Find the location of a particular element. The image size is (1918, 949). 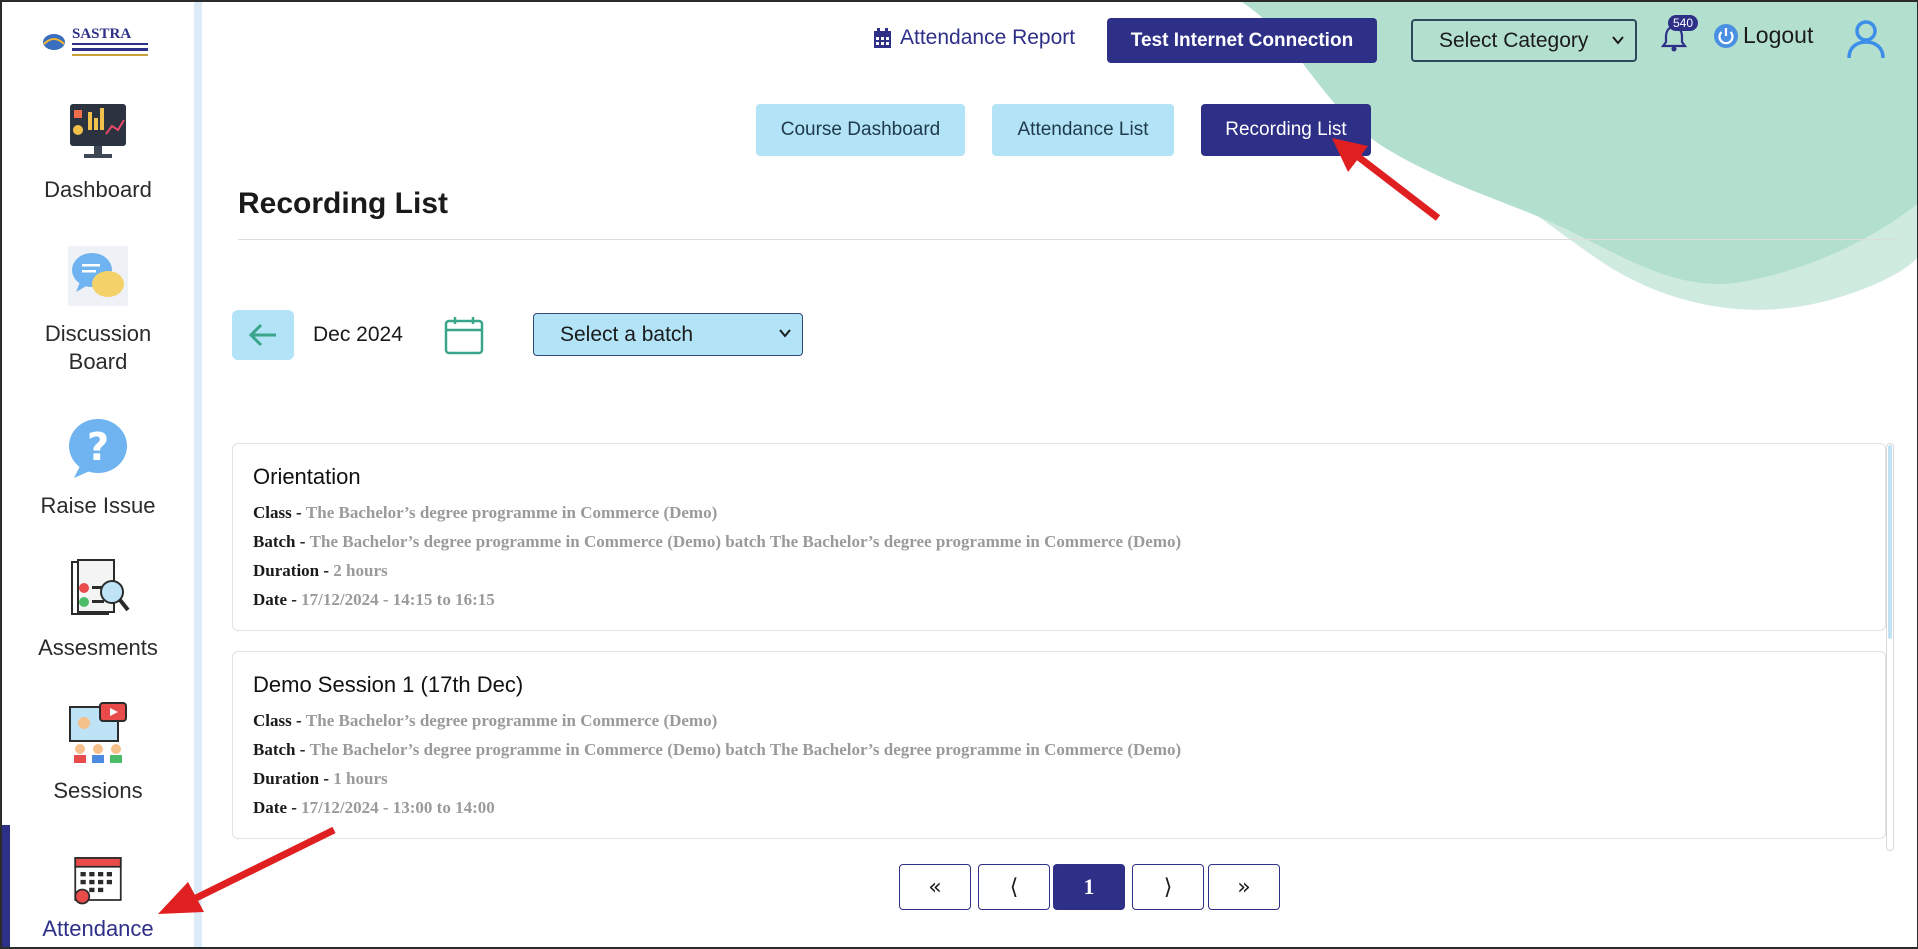

power-icon is located at coordinates (1726, 35).